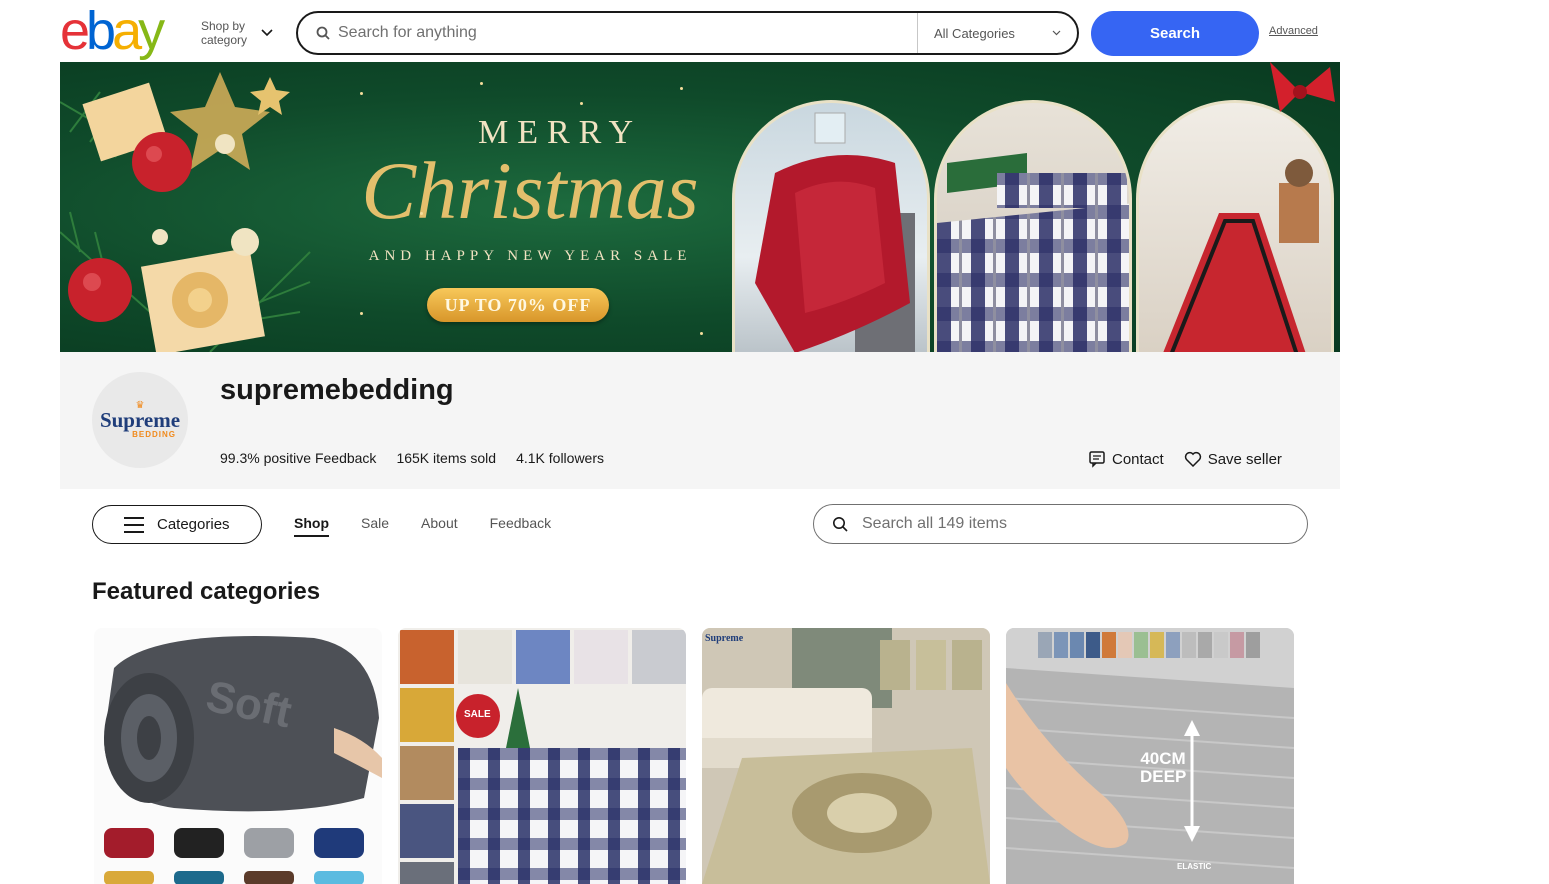 Image resolution: width=1549 pixels, height=884 pixels. Describe the element at coordinates (724, 638) in the screenshot. I see `rug-image-logo-text: Supreme` at that location.